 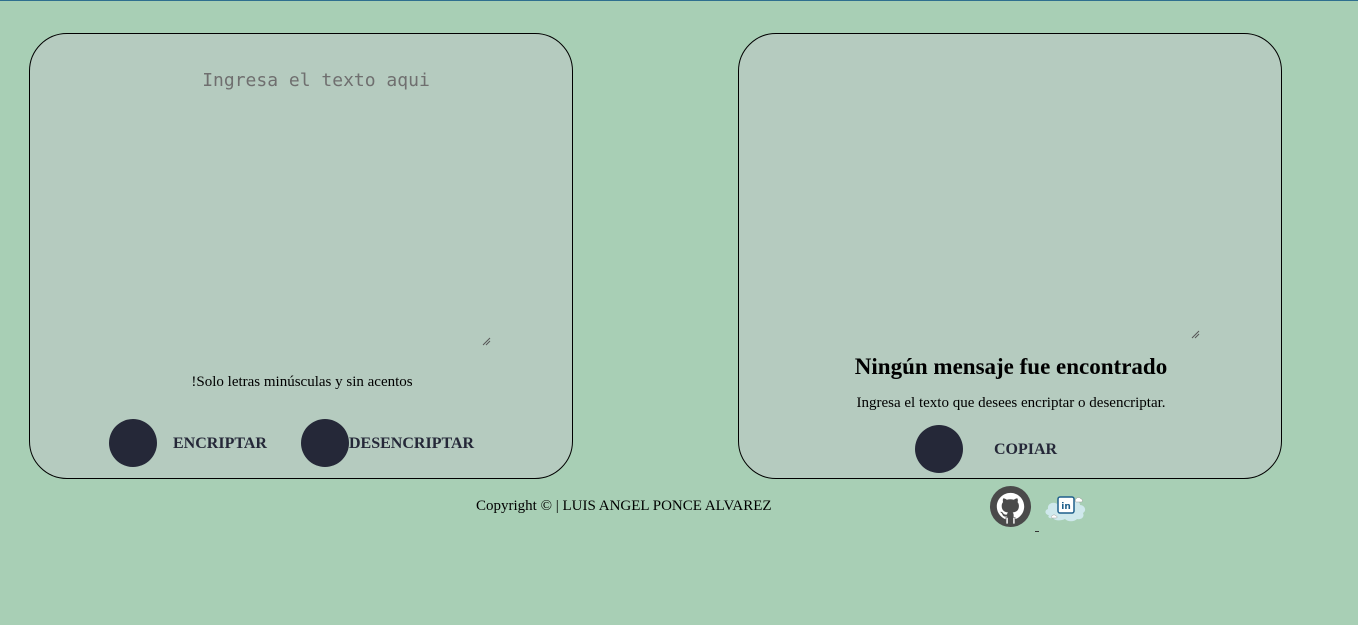 What do you see at coordinates (1010, 506) in the screenshot?
I see `github-icon` at bounding box center [1010, 506].